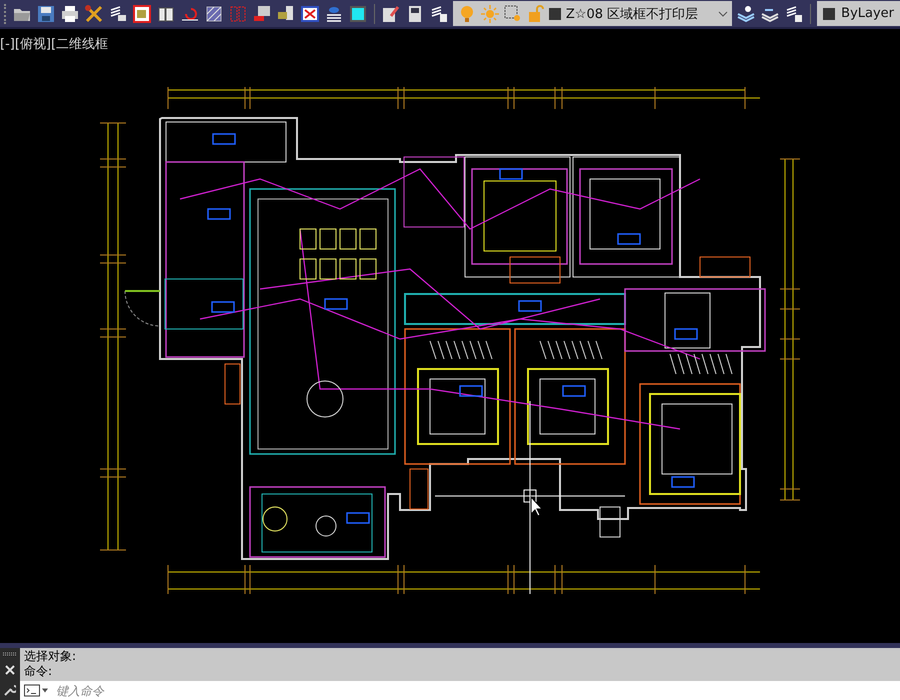 This screenshot has width=900, height=700. Describe the element at coordinates (537, 506) in the screenshot. I see `pointer-icon` at that location.